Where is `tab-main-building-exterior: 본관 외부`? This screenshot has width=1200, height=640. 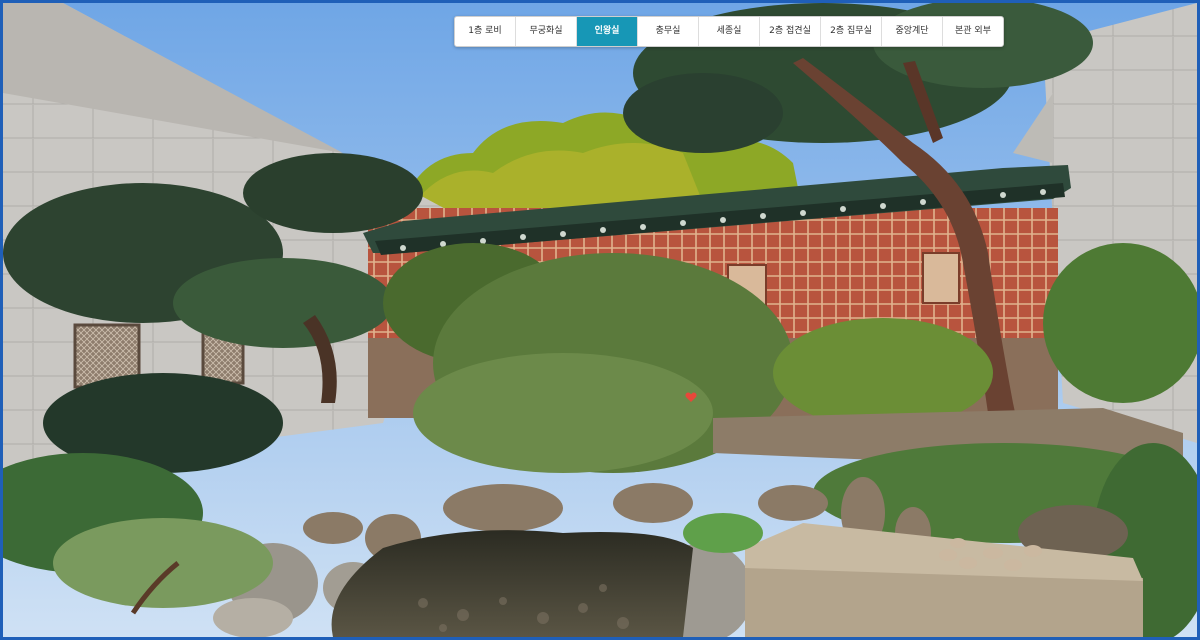
tab-main-building-exterior: 본관 외부 is located at coordinates (973, 31).